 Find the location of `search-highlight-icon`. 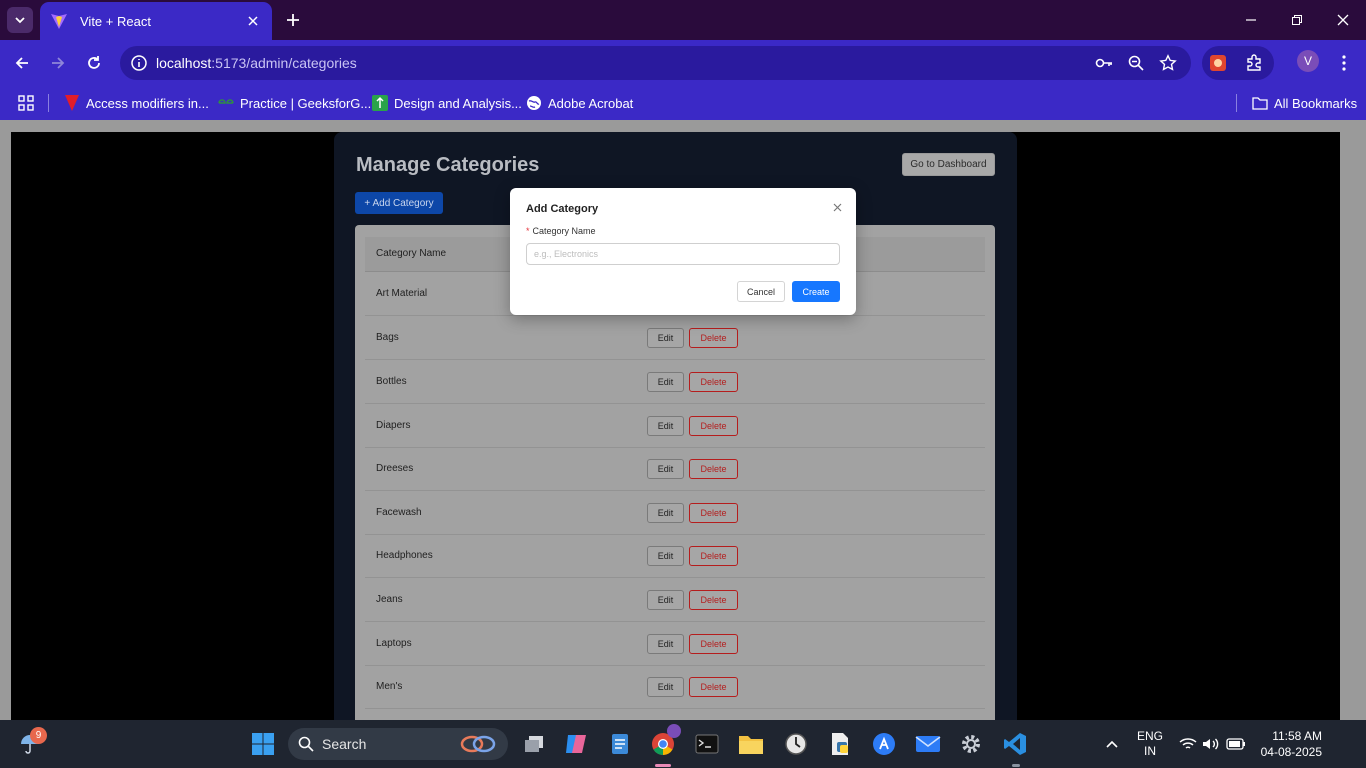

search-highlight-icon is located at coordinates (478, 744).